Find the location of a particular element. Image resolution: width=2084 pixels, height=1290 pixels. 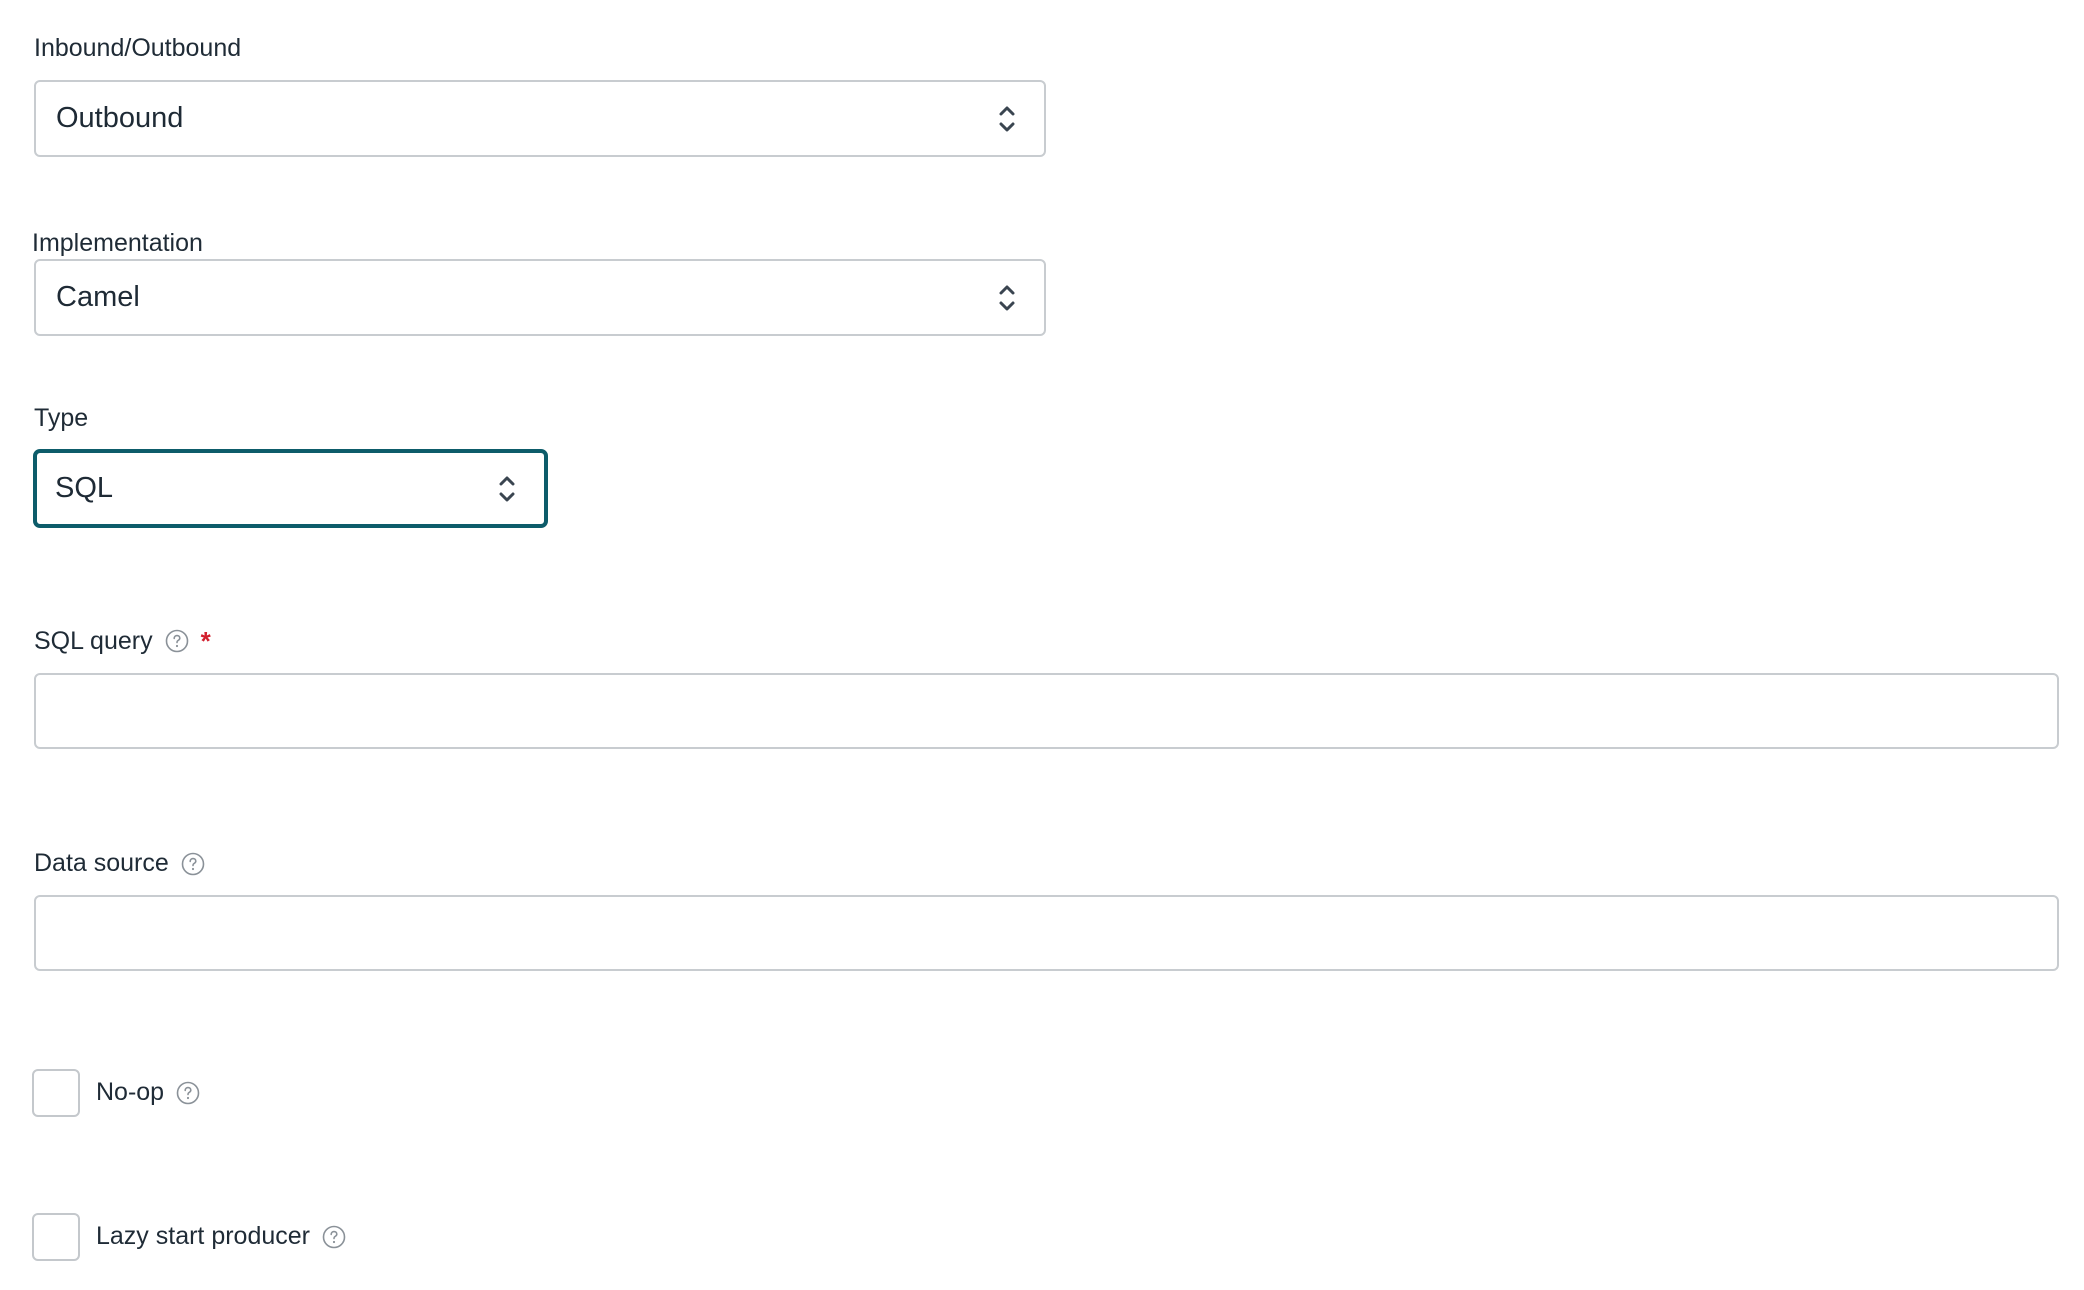

implementation-label: Implementation is located at coordinates (117, 243).